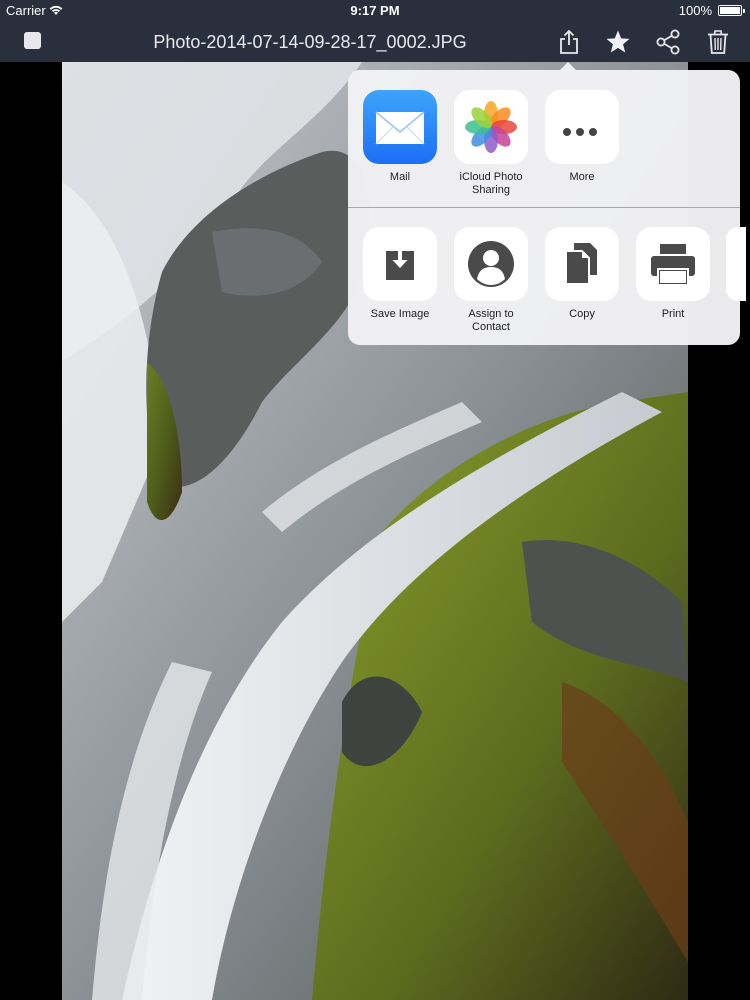  I want to click on share-target-label: More, so click(582, 177).